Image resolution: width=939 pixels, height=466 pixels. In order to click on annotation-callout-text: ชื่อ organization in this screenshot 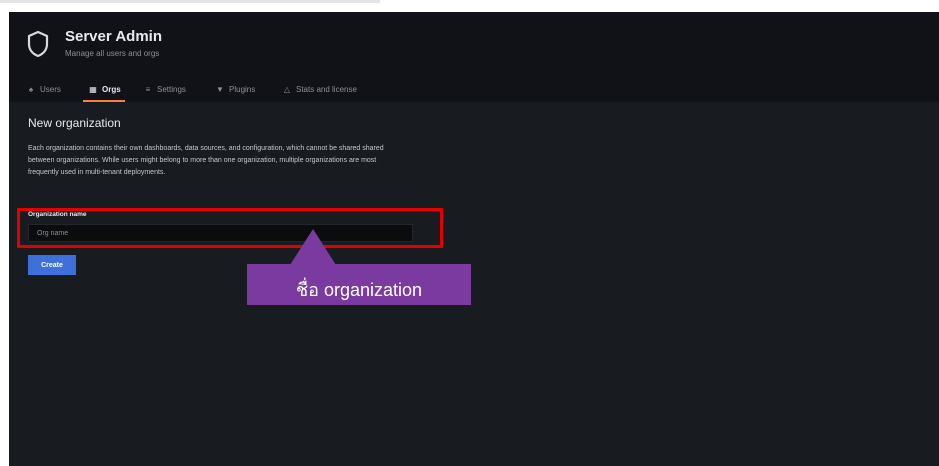, I will do `click(359, 290)`.